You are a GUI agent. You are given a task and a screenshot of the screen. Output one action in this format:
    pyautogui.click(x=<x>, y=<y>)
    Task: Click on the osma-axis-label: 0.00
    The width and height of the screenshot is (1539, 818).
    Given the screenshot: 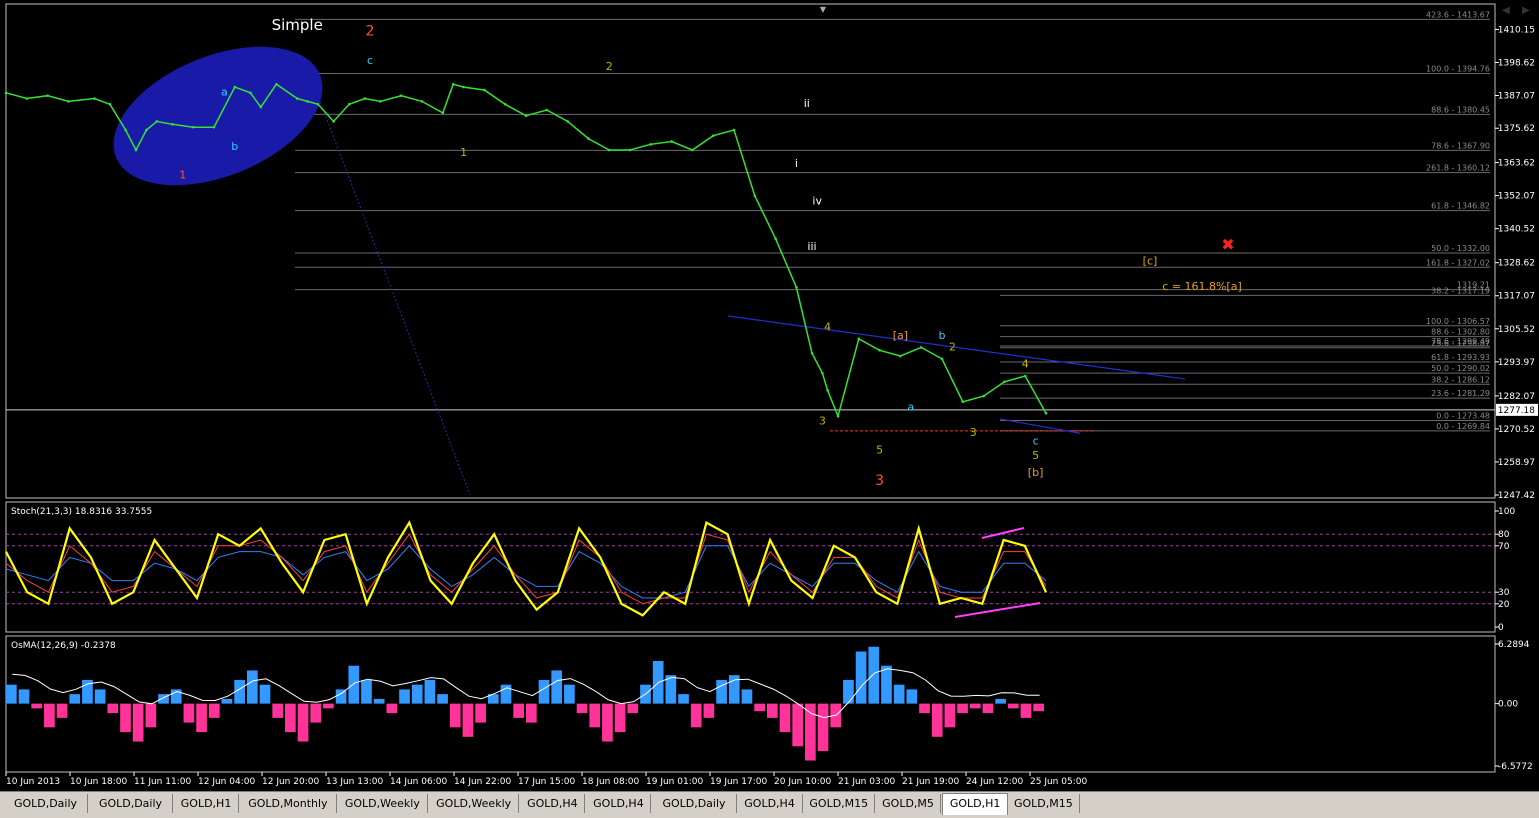 What is the action you would take?
    pyautogui.click(x=1508, y=705)
    